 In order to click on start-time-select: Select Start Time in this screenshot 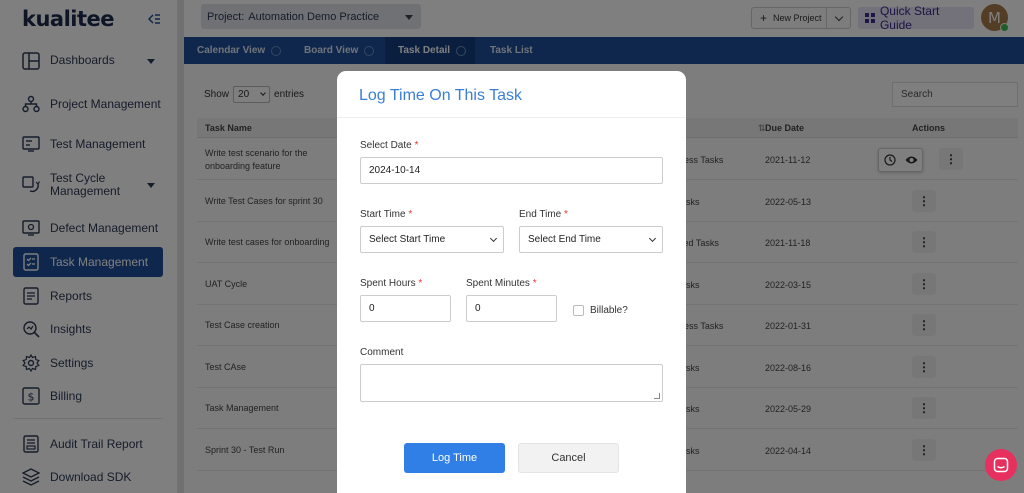, I will do `click(432, 239)`.